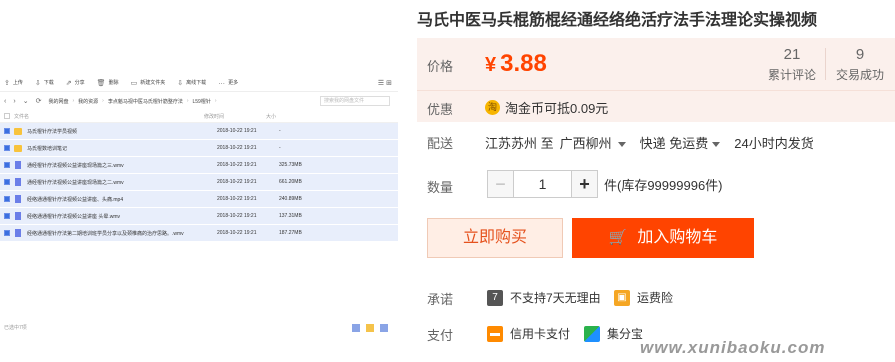  I want to click on cloud-toolbar: ⇪ 上传 ⇩ 下载 ⇗ 分享 🗑 删除 ▭ 新建文件夹 ⇩ 离线下载 … 更多 ☰ ⊞, so click(199, 83).